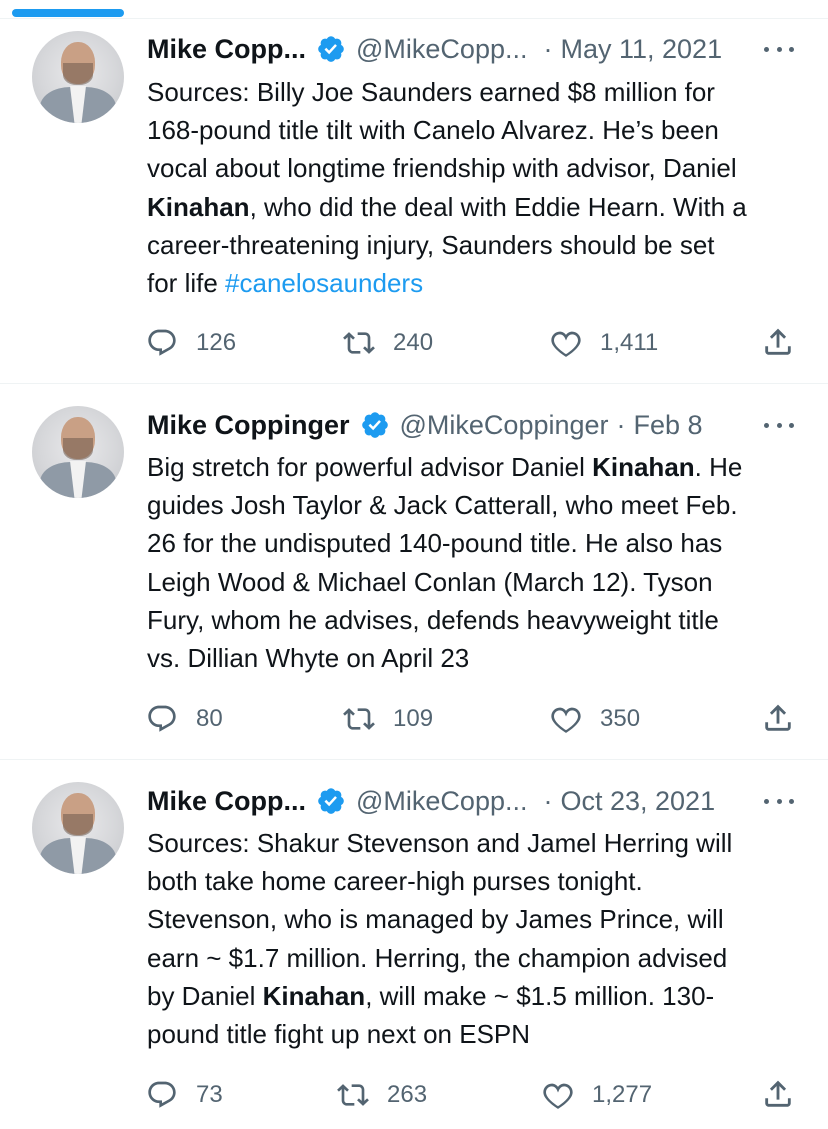 This screenshot has height=1129, width=828. I want to click on tweet-actions: 80 109 350, so click(414, 719).